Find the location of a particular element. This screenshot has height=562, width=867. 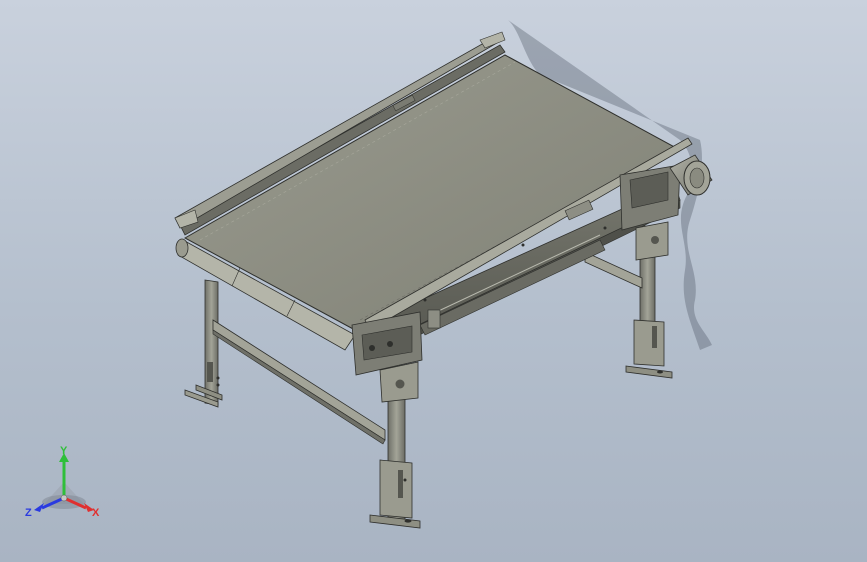

view-orientation-triad: Y X Z is located at coordinates (67, 486).